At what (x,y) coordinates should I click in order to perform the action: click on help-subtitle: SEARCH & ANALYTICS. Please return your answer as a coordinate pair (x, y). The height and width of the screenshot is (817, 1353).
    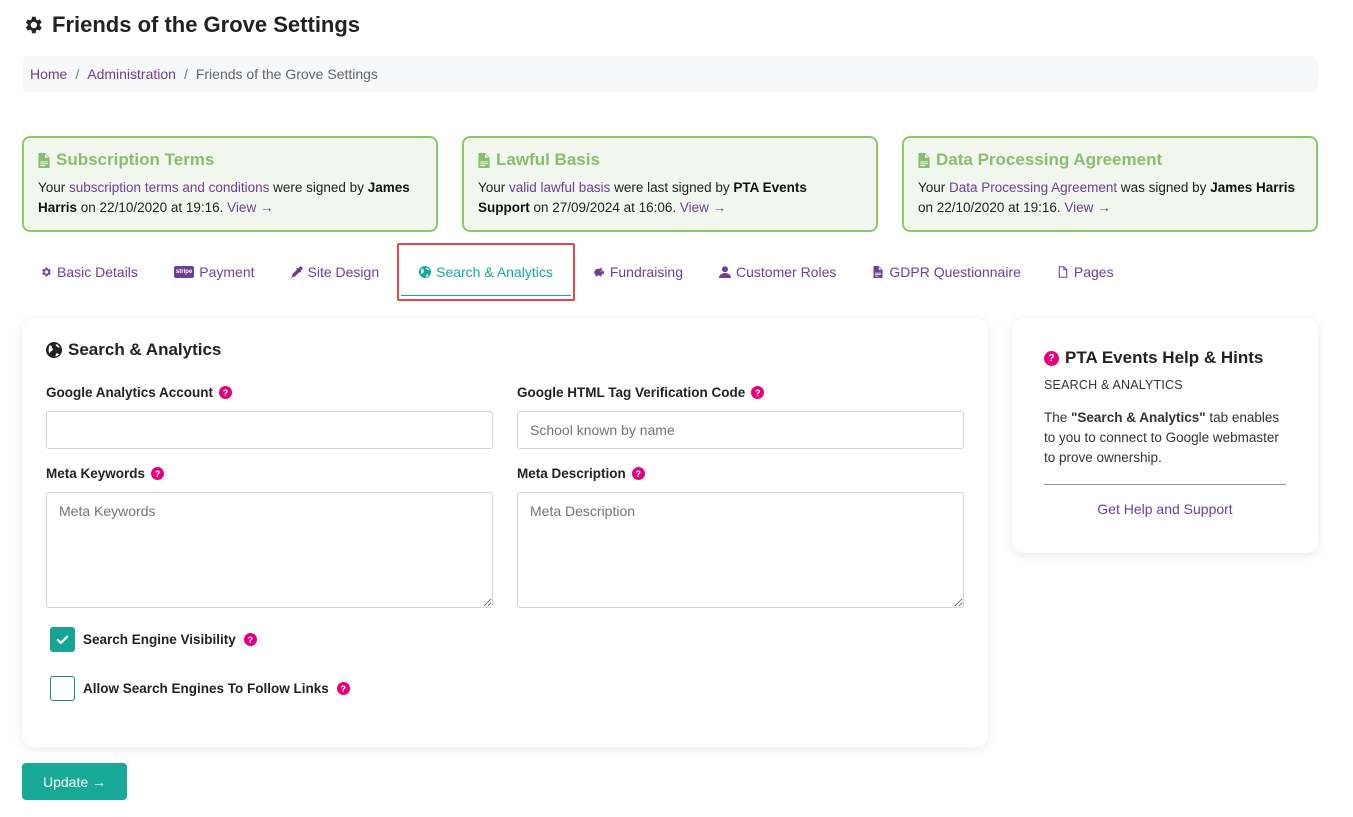
    Looking at the image, I should click on (1113, 385).